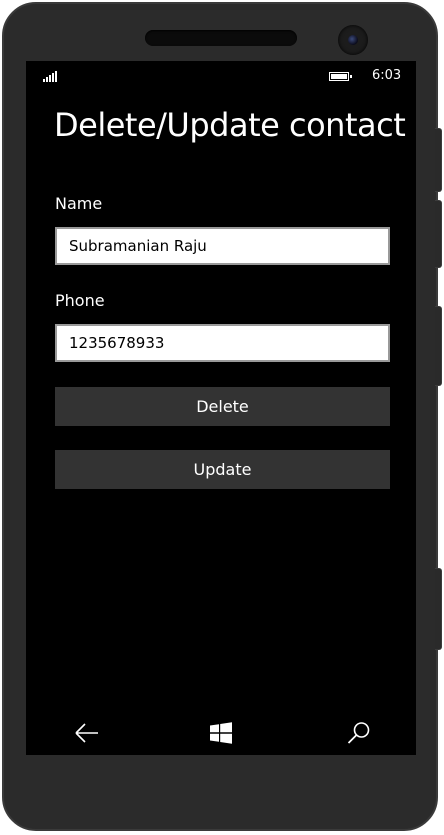 Image resolution: width=444 pixels, height=835 pixels. What do you see at coordinates (387, 75) in the screenshot?
I see `status-time: 6:03` at bounding box center [387, 75].